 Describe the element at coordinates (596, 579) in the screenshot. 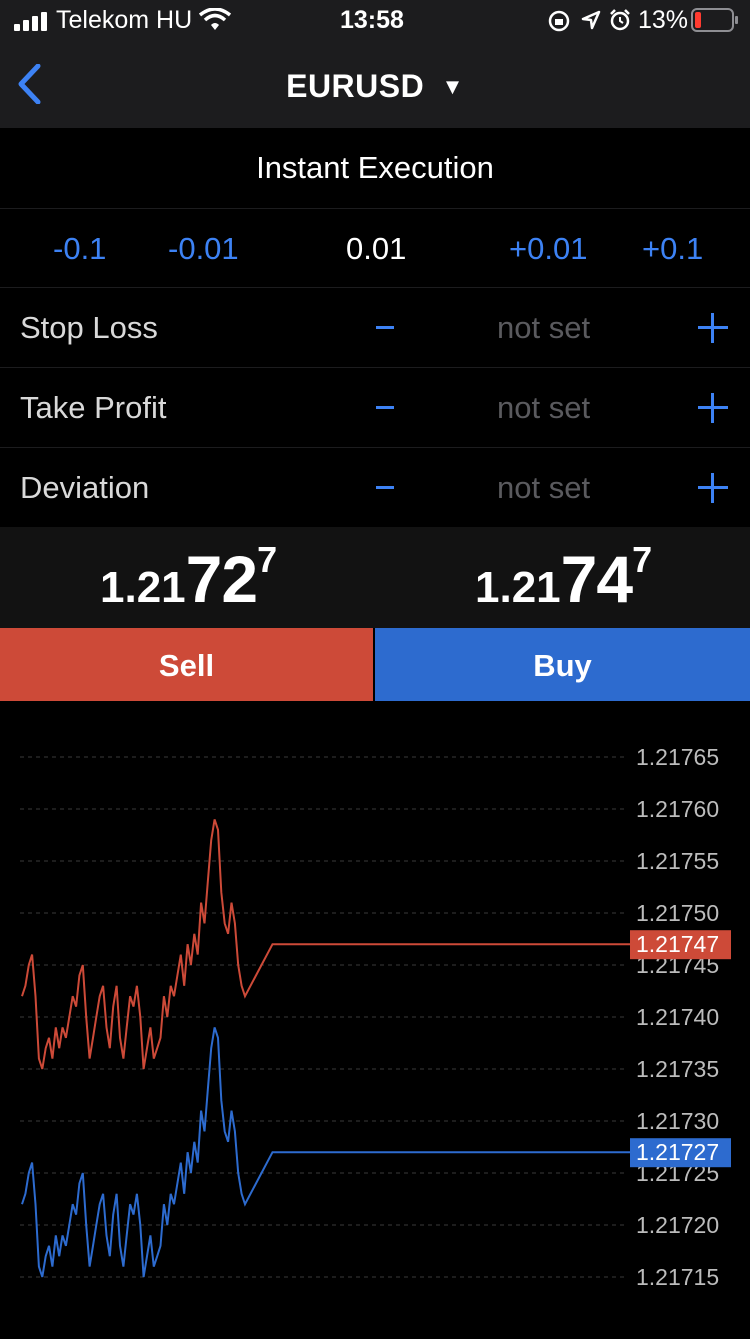

I see `buy-price-big: 74` at that location.